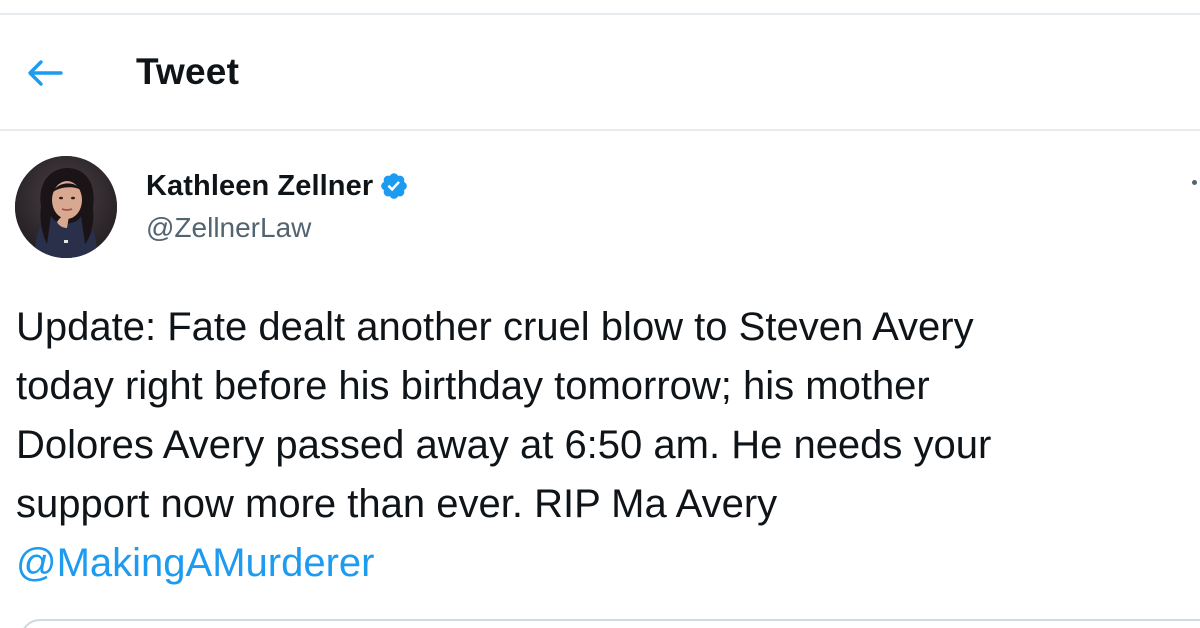  What do you see at coordinates (188, 71) in the screenshot?
I see `page-title: Tweet` at bounding box center [188, 71].